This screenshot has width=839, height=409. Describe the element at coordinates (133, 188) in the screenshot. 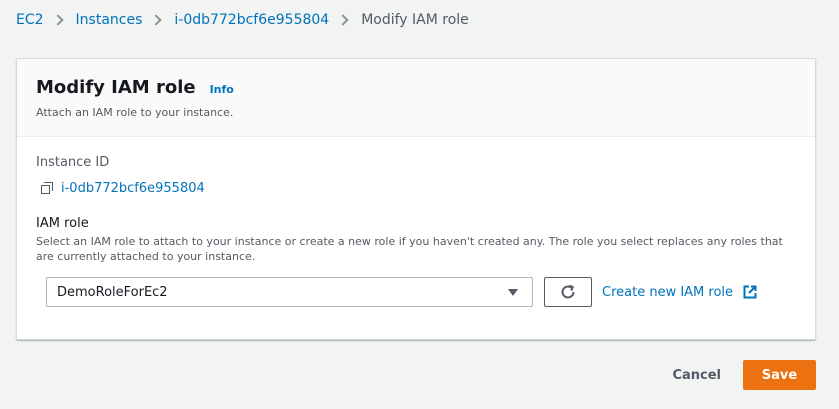

I see `instance-id-link: i-0db772bcf6e955804` at that location.